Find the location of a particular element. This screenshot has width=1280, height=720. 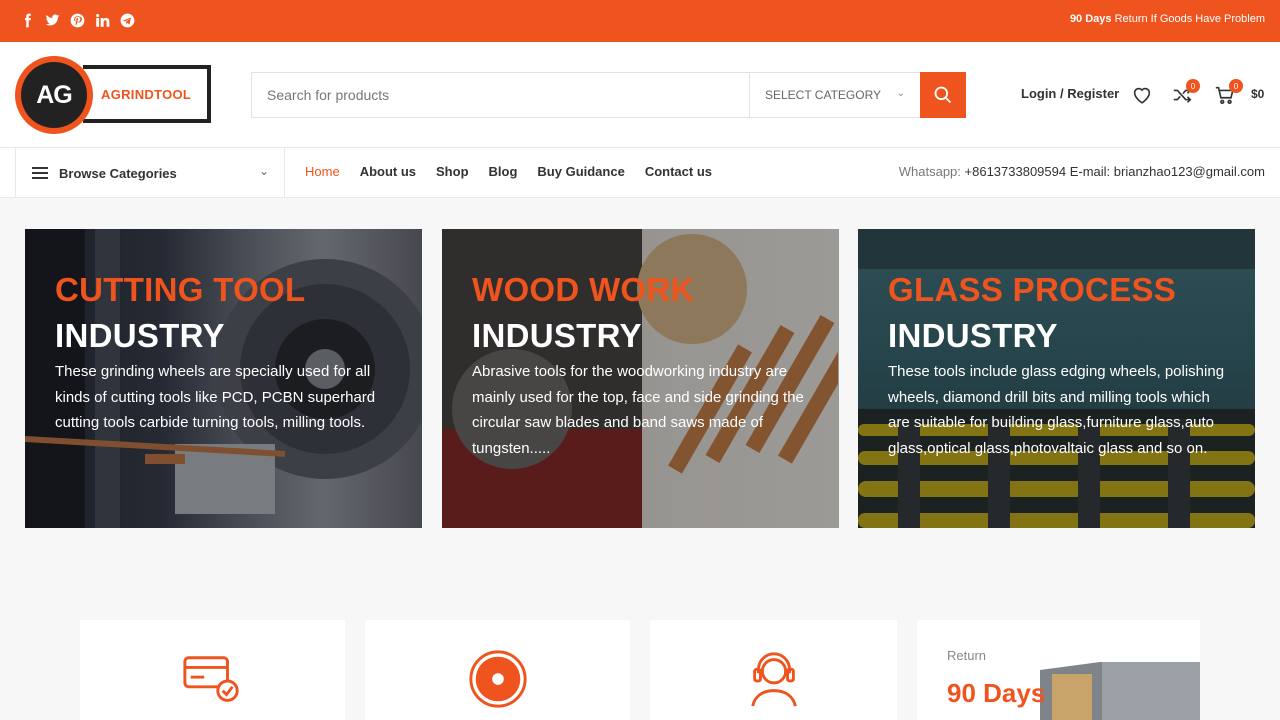

menu-icon is located at coordinates (40, 173).